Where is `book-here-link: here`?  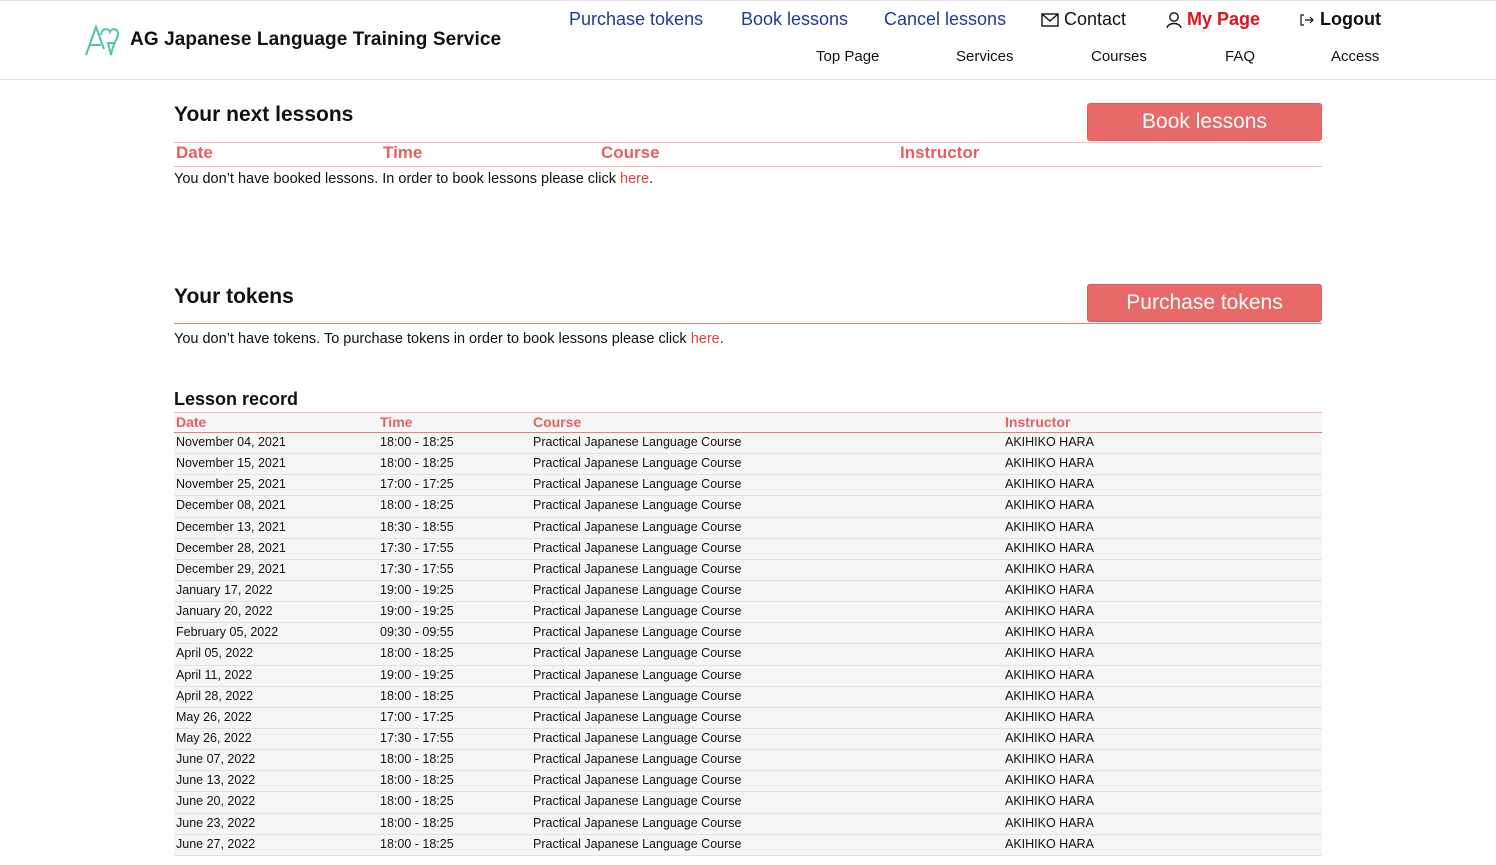 book-here-link: here is located at coordinates (634, 179).